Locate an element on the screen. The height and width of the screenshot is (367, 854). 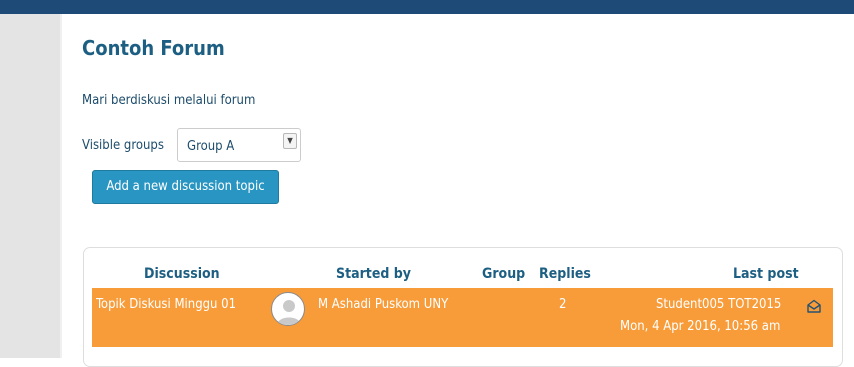
discussion-topic-link: Topik Diskusi Minggu 01 is located at coordinates (166, 304).